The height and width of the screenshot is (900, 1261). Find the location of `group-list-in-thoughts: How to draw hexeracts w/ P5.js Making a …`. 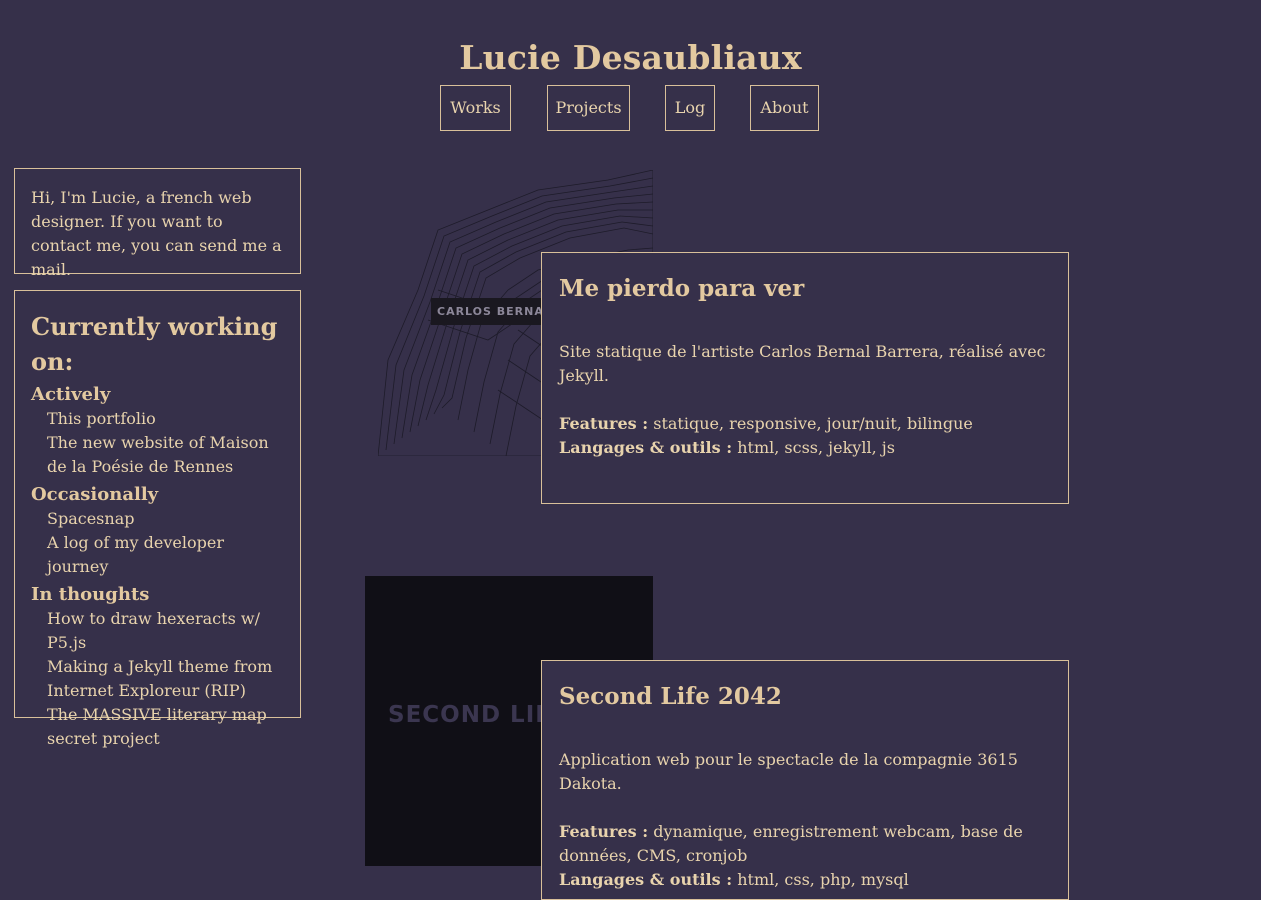

group-list-in-thoughts: How to draw hexeracts w/ P5.js Making a … is located at coordinates (157, 679).